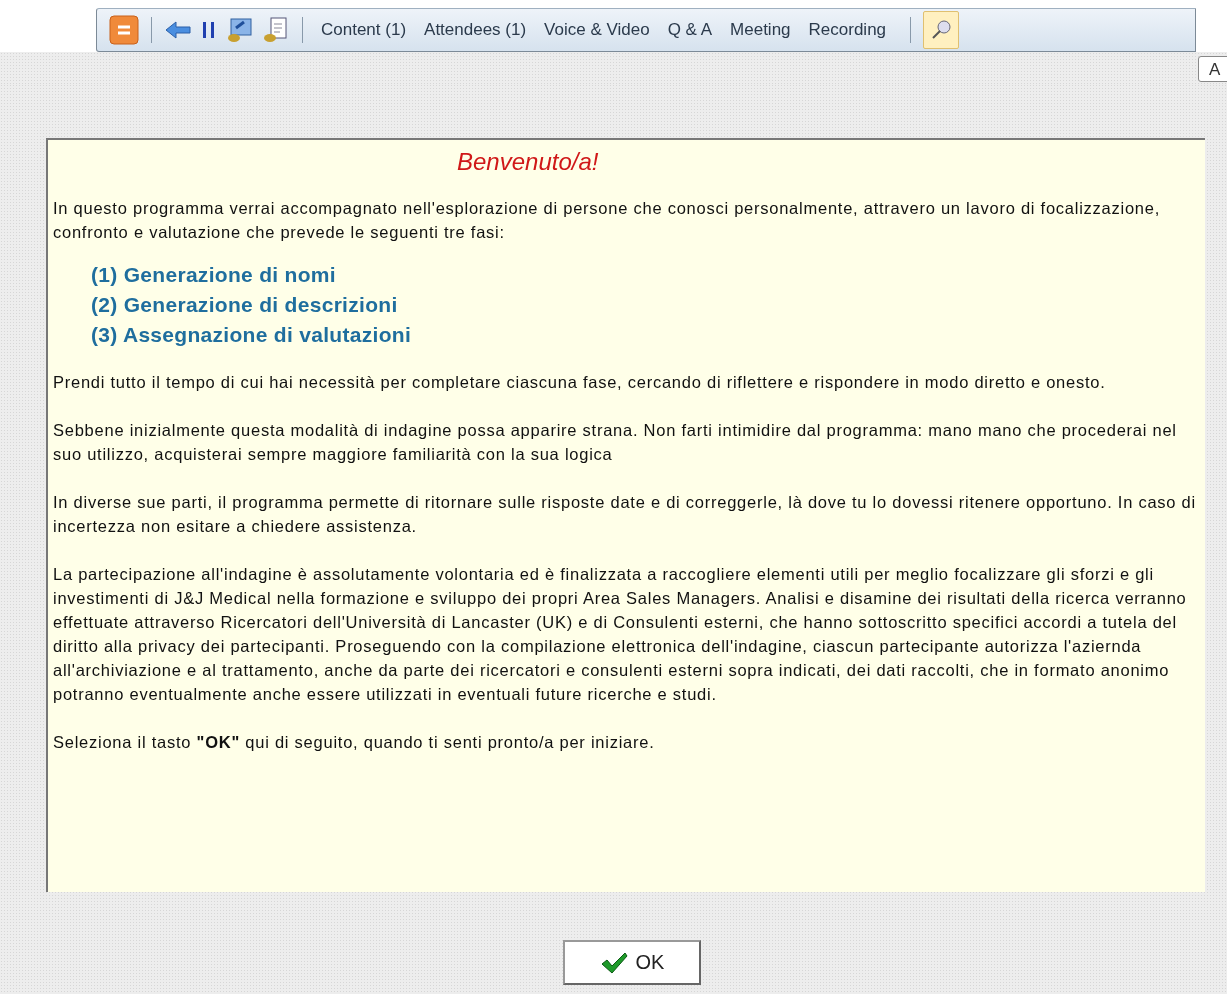 Image resolution: width=1227 pixels, height=994 pixels. I want to click on paragraph: La partecipazione all'indagine è assolutamente volontaria ed è finalizzata a raccogliere elementi utili per meglio focalizzare gli sforzi e gli investimenti di J&J Medical nella formazione e sviluppo dei propri Area Sales Managers. Analisi e disamine dei risultati della ricerca verranno effettuate attraverso Ricercatori dell'Università di Lancaster (UK) e di Consulenti esterni, che hanno sottoscritto specifici accordi a tutela del diritto alla privacy dei partecipanti. Proseguendo con la compilazione elettronica dell'indagine, ciascun partecipante autorizza l'aziernda all'archiviazione e al trattamento, anche da parte dei ricercatori e consulenti esterni sopra indicati, dei dati raccolti, che in formato anonimo potranno eventualmente anche essere utilizzati in eventuali future ricerche e studi., so click(620, 634).